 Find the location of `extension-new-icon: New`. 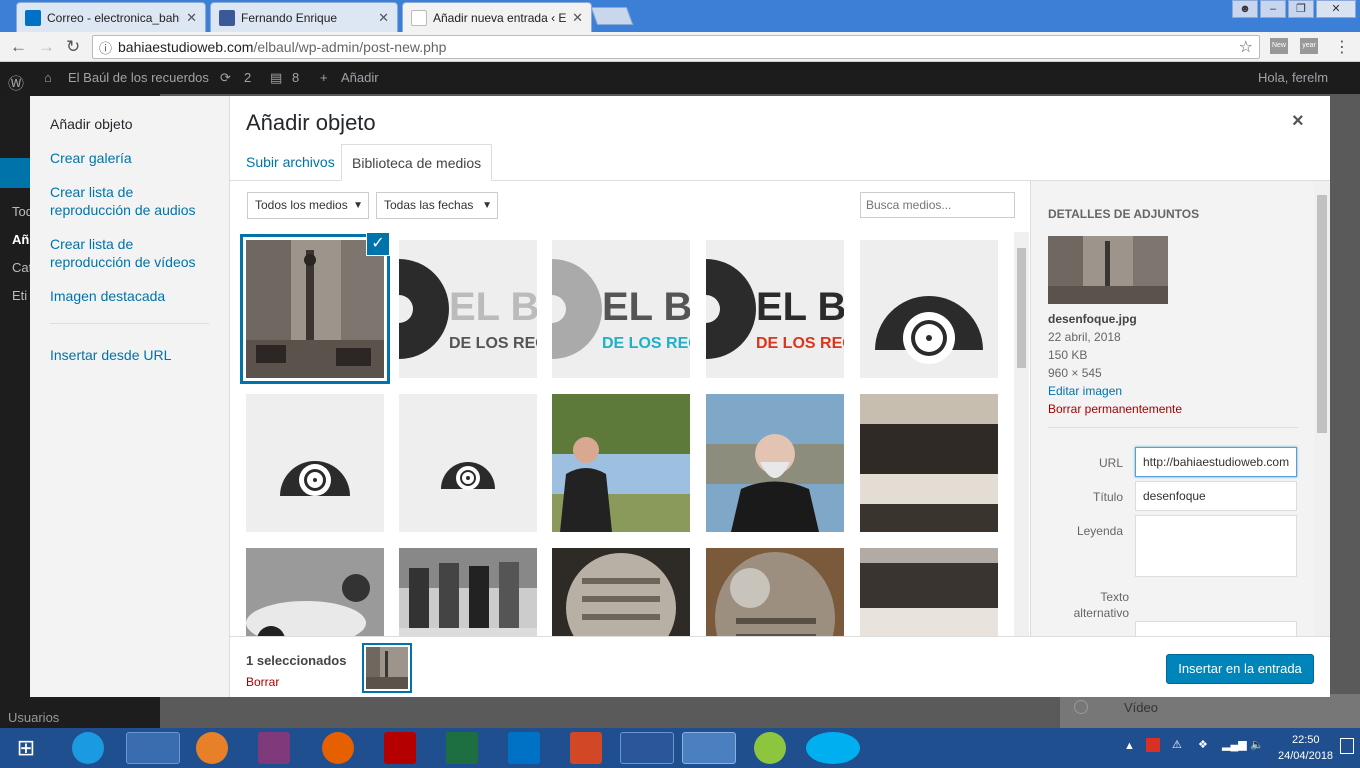

extension-new-icon: New is located at coordinates (1279, 46).